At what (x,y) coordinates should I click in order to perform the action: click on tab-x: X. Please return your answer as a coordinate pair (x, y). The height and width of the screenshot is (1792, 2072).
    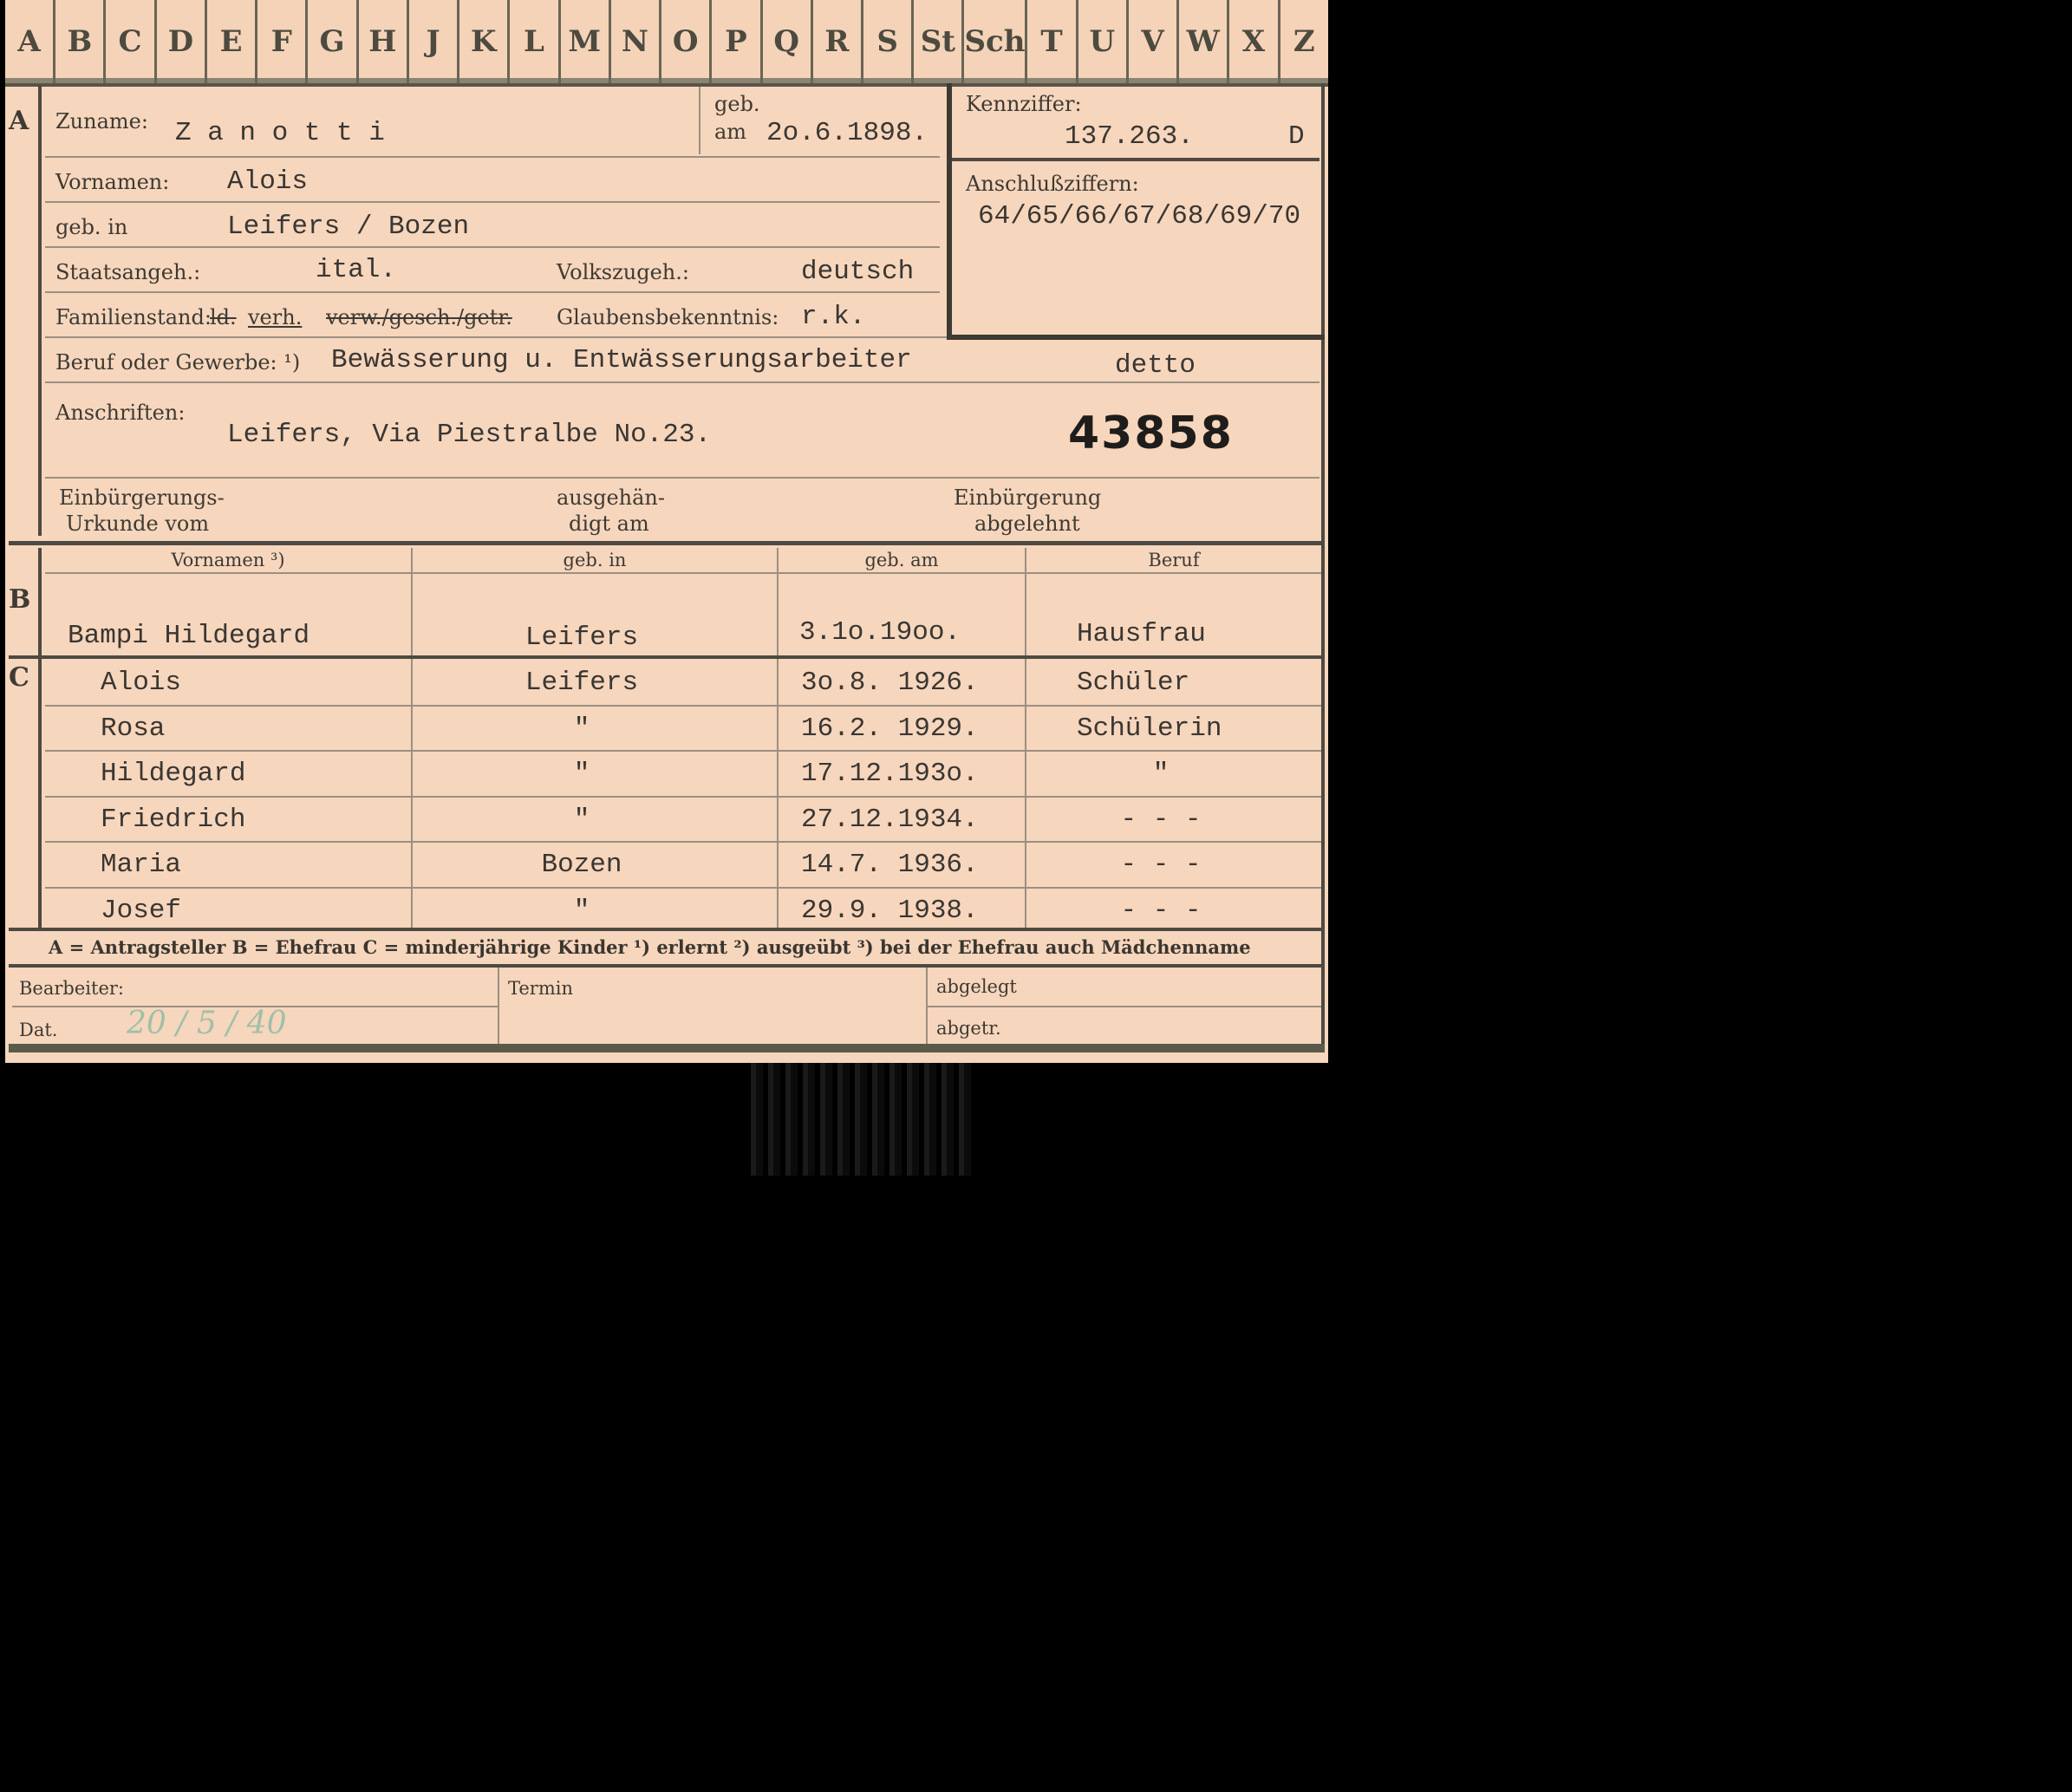
    Looking at the image, I should click on (1252, 41).